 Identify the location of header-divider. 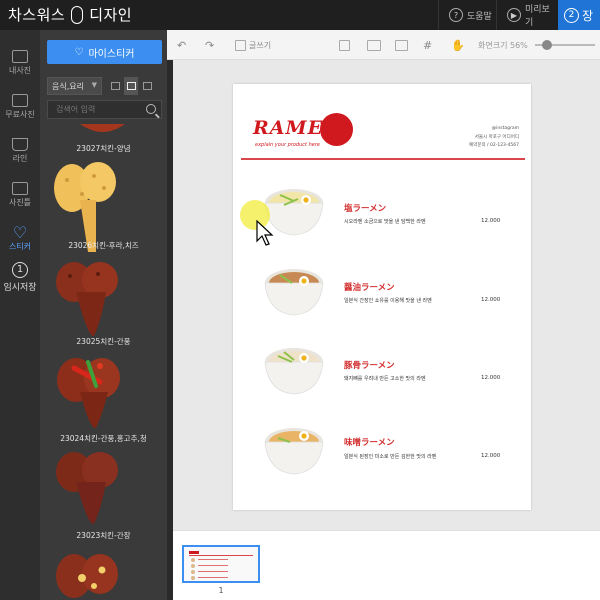
(383, 159).